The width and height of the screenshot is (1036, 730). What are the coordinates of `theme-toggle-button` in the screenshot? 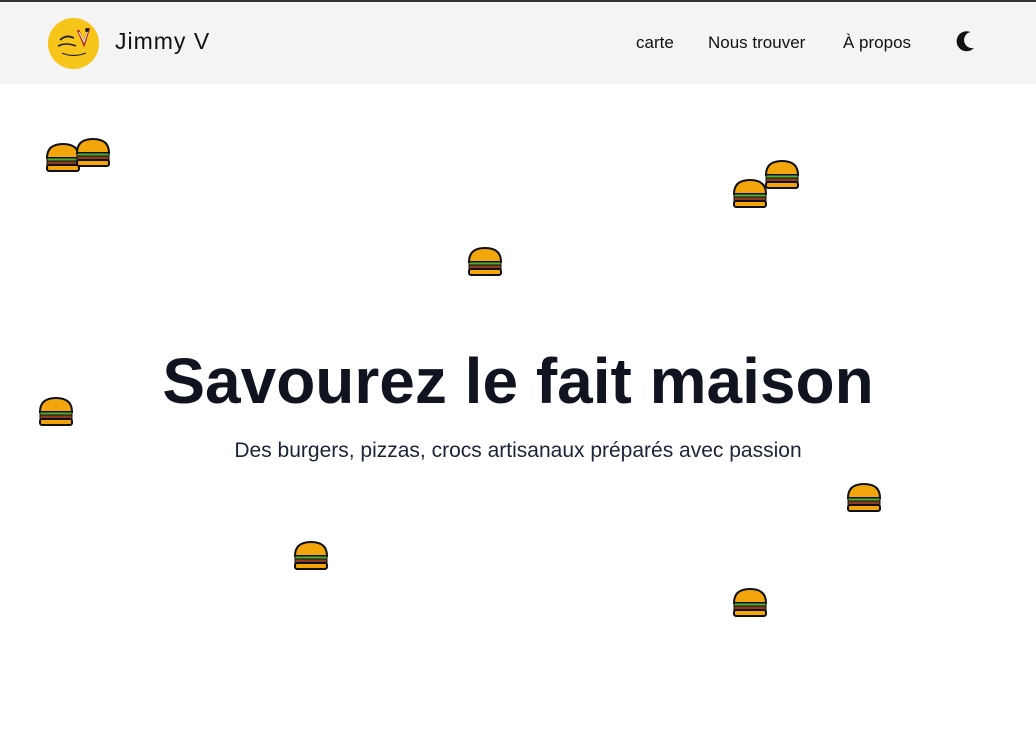 It's located at (966, 42).